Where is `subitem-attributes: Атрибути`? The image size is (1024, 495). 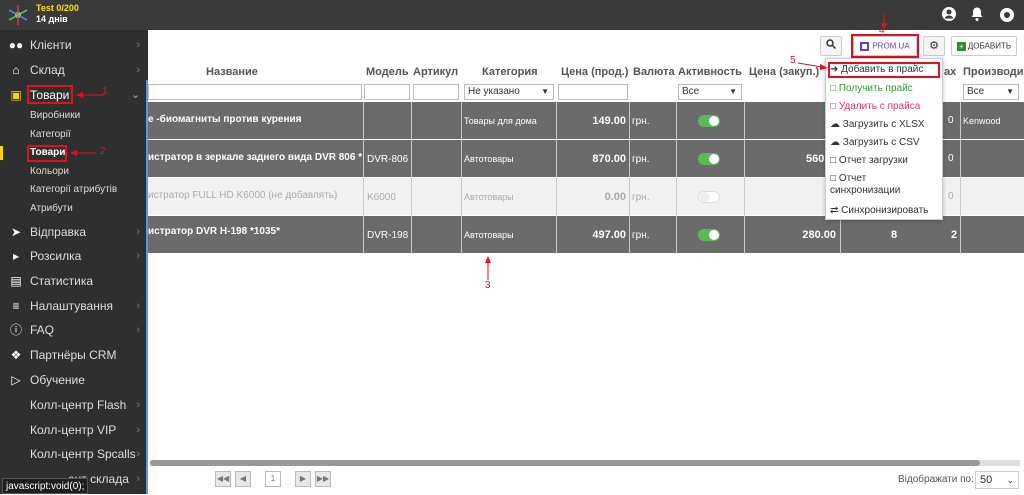 subitem-attributes: Атрибути is located at coordinates (51, 209).